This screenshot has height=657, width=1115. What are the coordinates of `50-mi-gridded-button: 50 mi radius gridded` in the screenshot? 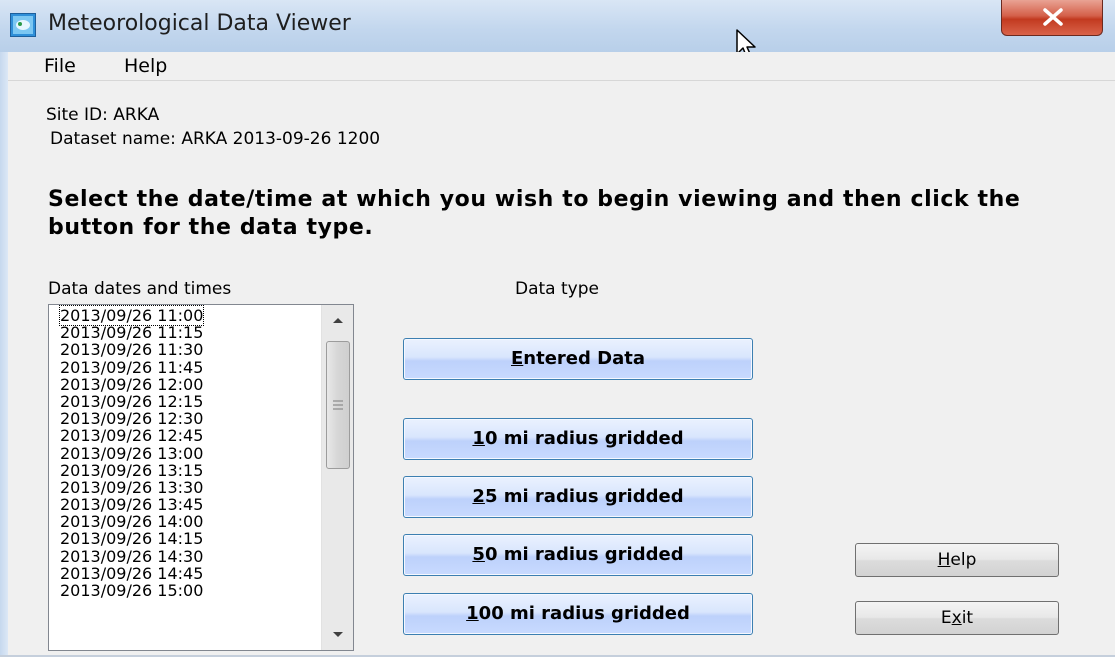 It's located at (578, 555).